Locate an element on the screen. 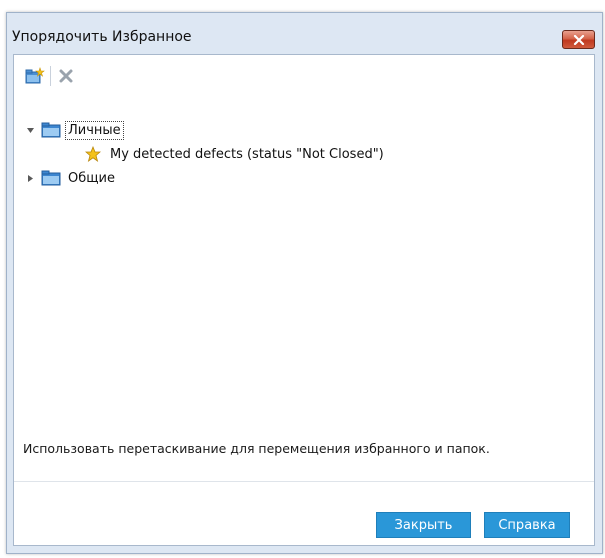  help-button: Справка is located at coordinates (527, 525).